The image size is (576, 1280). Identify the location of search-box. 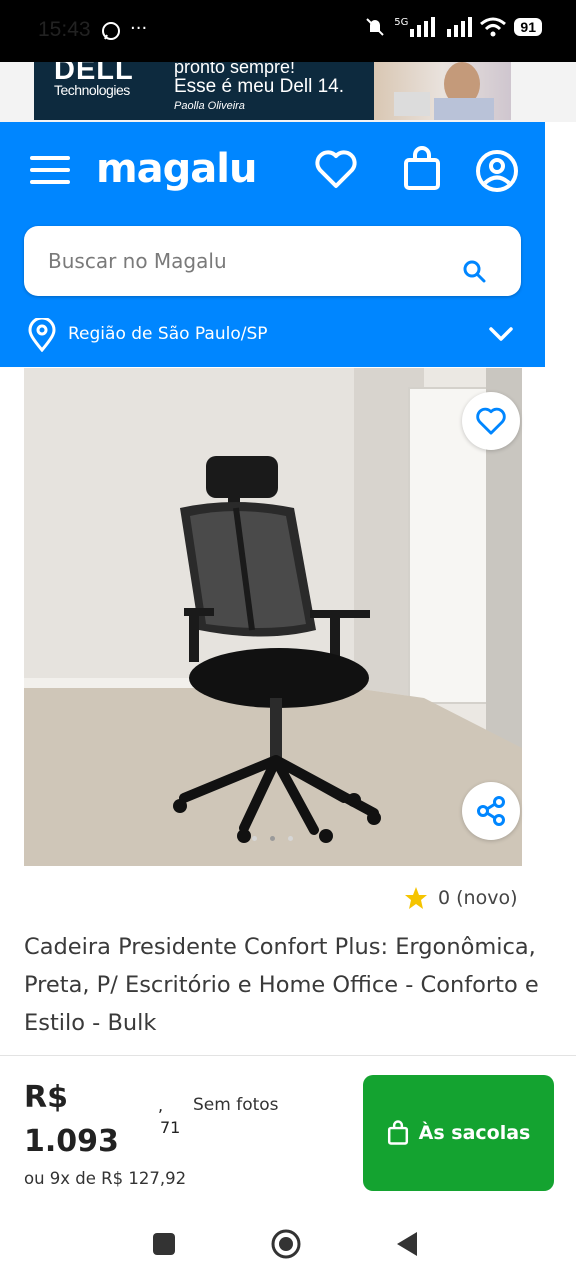
(272, 261).